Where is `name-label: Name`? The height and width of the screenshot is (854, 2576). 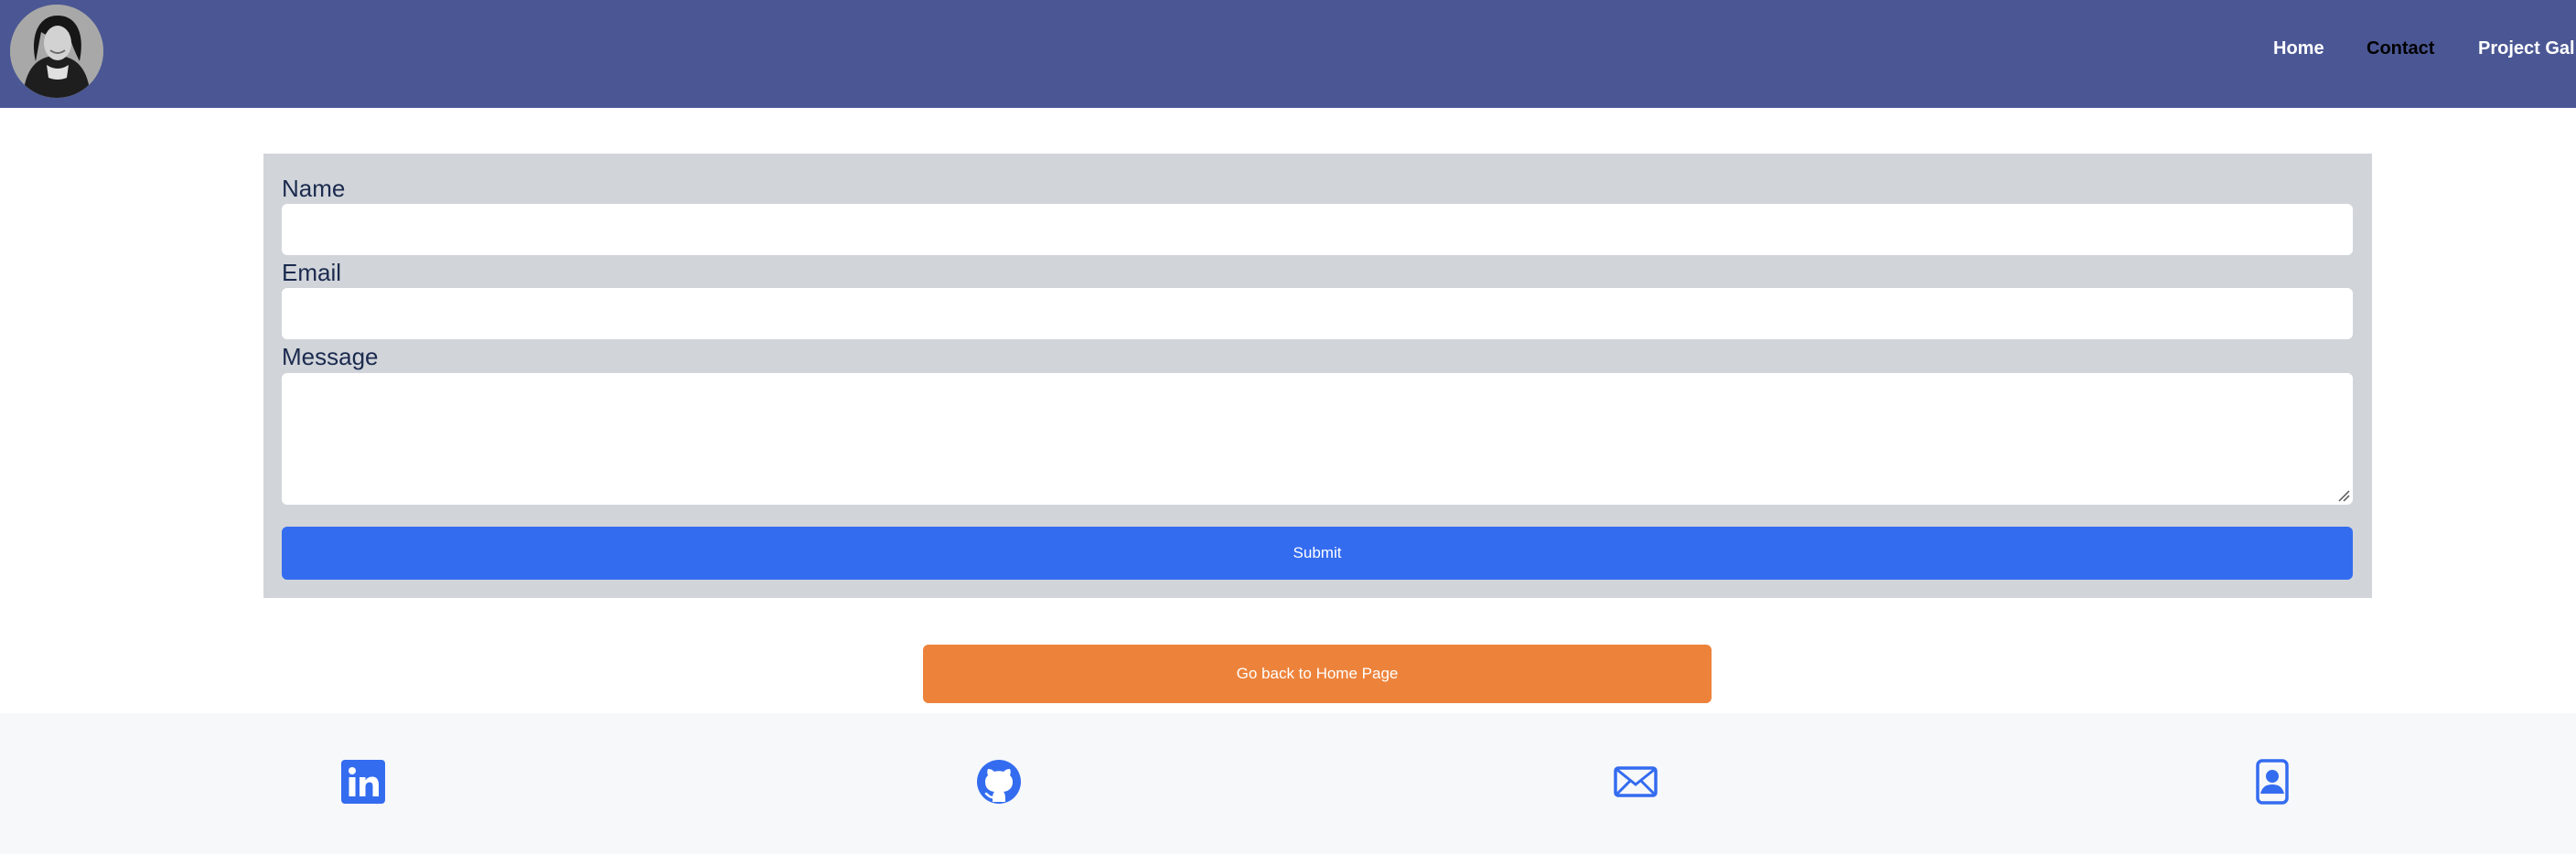 name-label: Name is located at coordinates (314, 189).